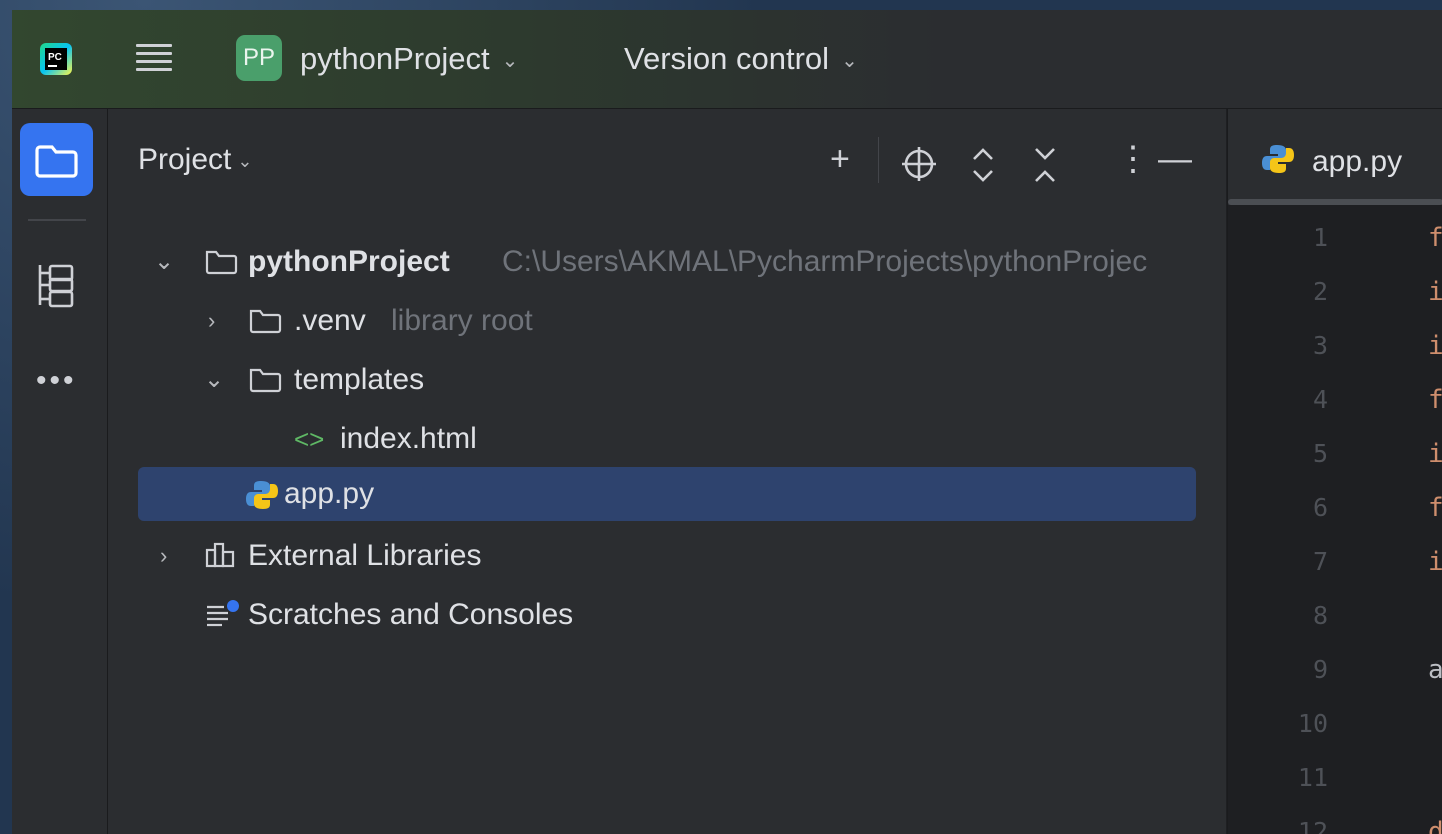 Image resolution: width=1442 pixels, height=834 pixels. Describe the element at coordinates (1175, 159) in the screenshot. I see `hide-panel-icon: —` at that location.